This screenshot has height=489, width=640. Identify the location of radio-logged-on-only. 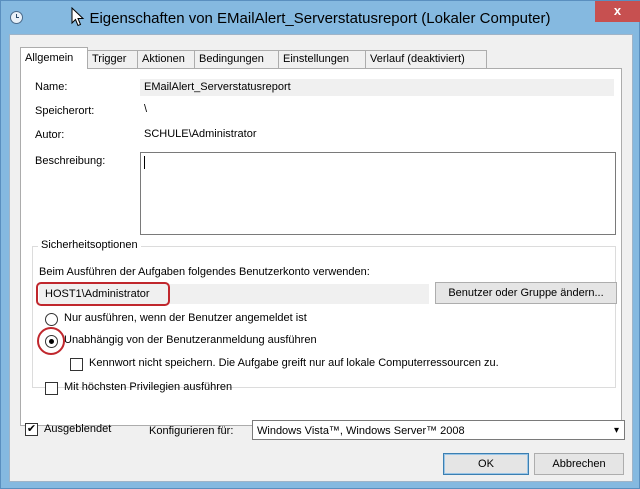
(51, 319).